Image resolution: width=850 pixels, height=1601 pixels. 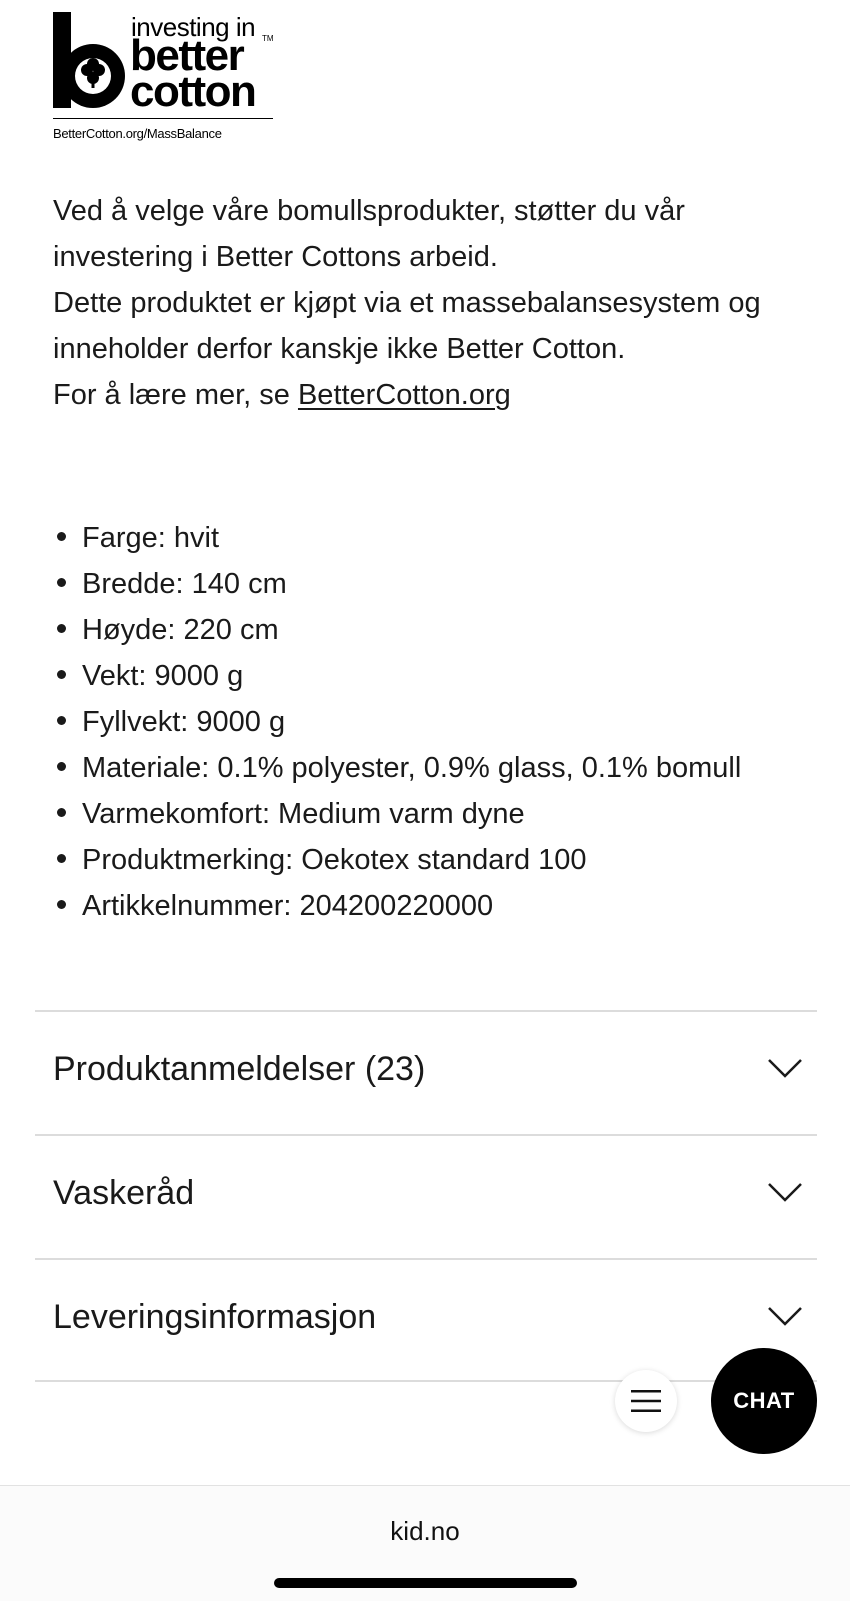 I want to click on logo-text-line3: cotton, so click(x=193, y=91).